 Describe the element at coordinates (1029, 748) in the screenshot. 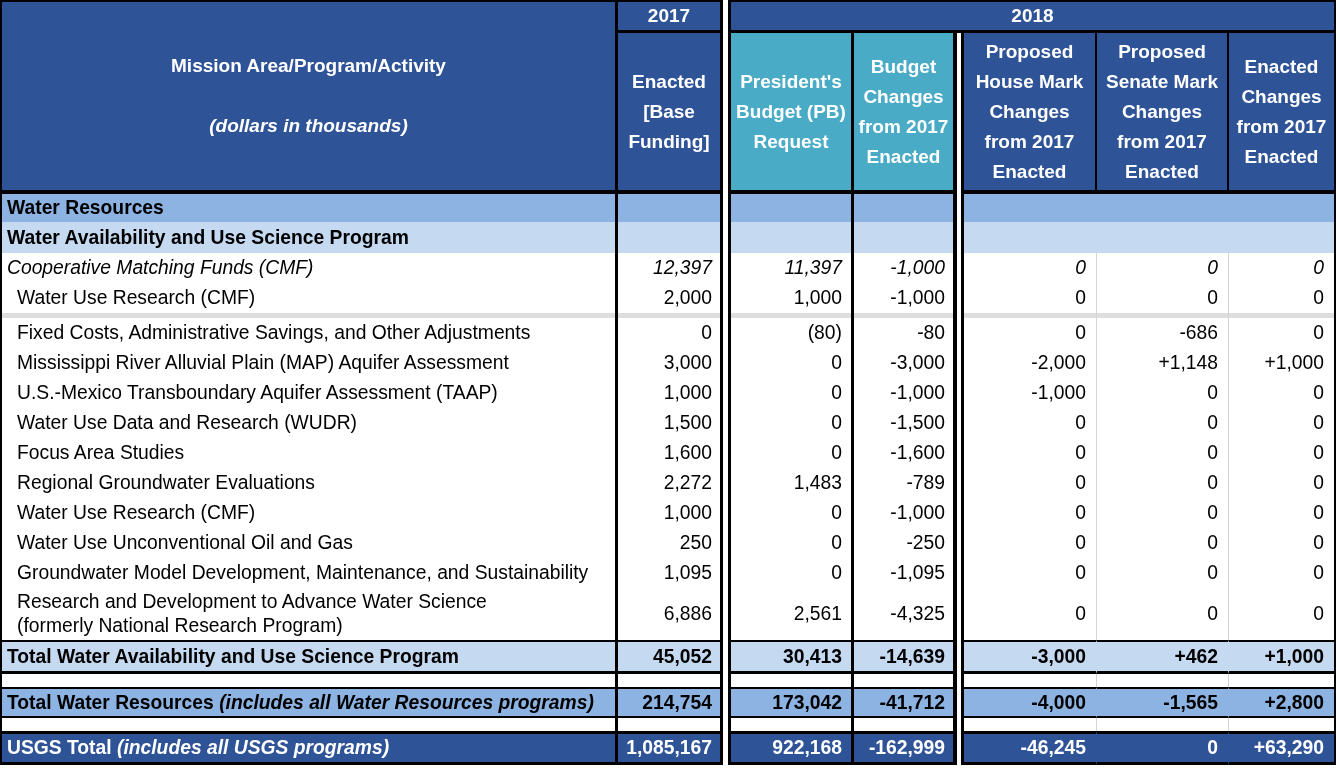

I see `table-cell: -46,245` at that location.